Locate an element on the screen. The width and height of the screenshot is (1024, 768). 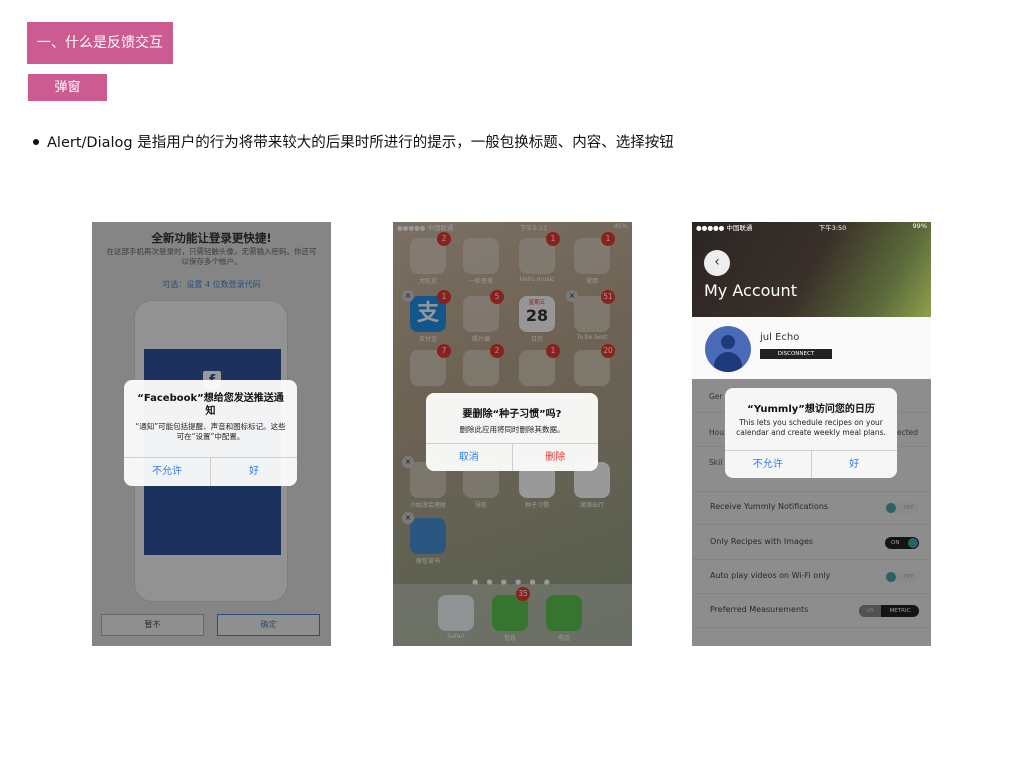
alert-cancel-button: 取消 is located at coordinates (469, 457).